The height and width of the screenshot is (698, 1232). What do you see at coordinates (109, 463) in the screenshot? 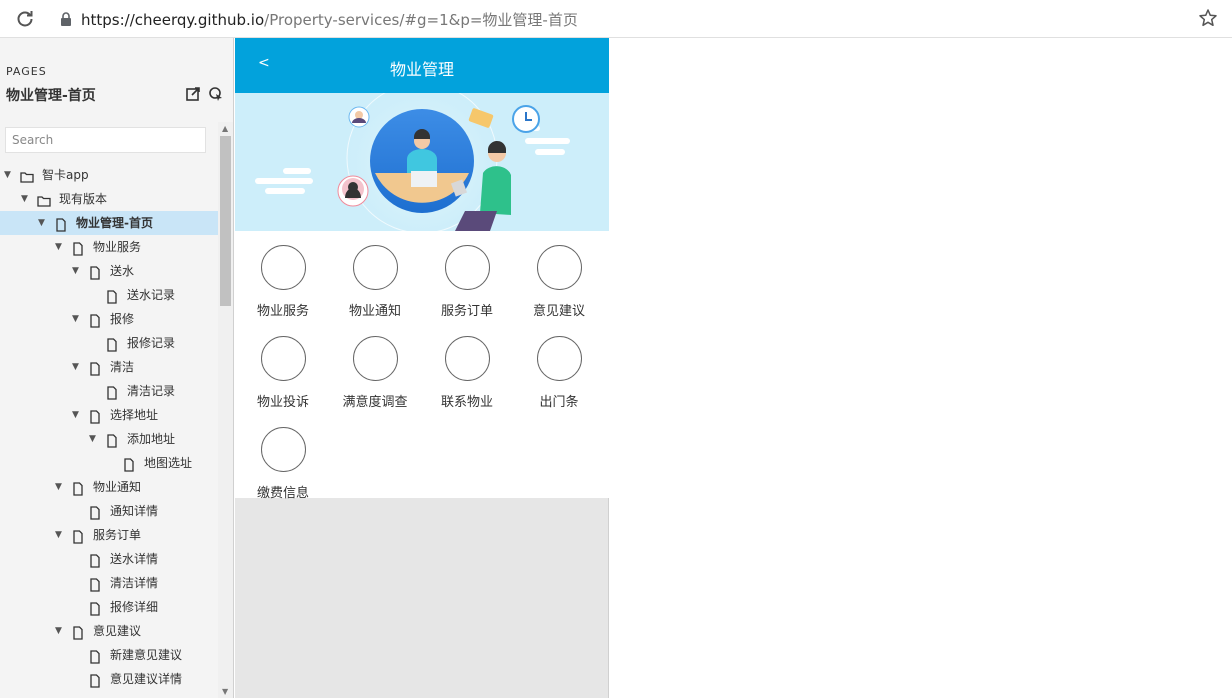
I see `tree-item: 地图选址` at bounding box center [109, 463].